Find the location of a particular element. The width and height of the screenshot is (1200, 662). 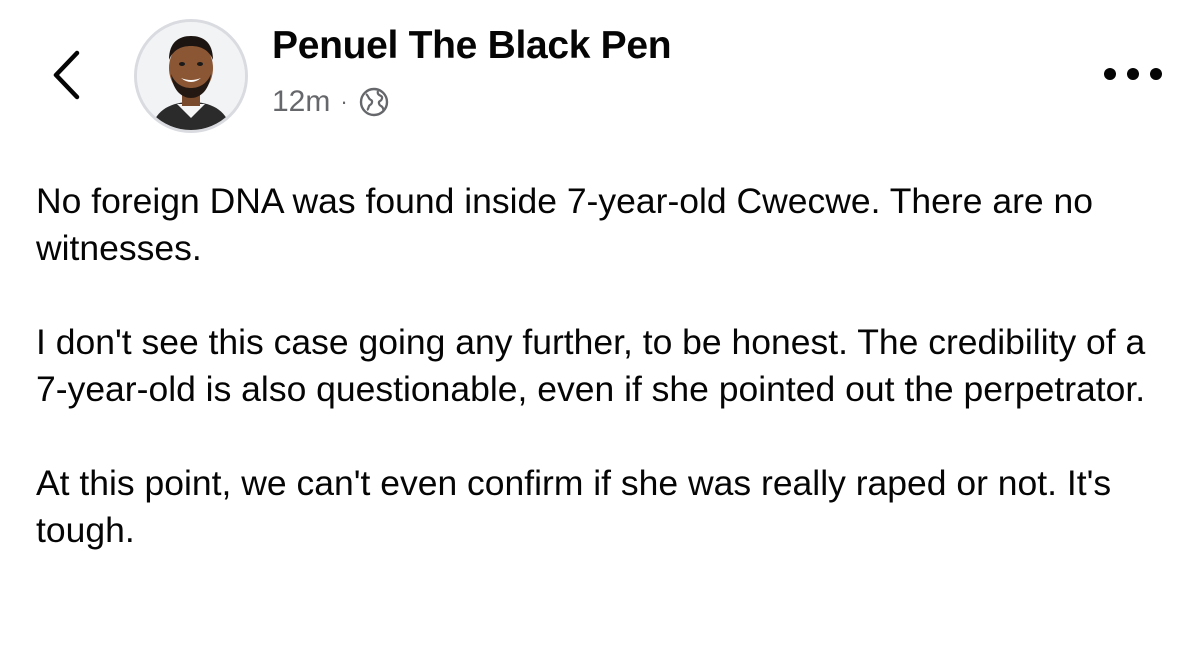

profile-photo is located at coordinates (191, 76).